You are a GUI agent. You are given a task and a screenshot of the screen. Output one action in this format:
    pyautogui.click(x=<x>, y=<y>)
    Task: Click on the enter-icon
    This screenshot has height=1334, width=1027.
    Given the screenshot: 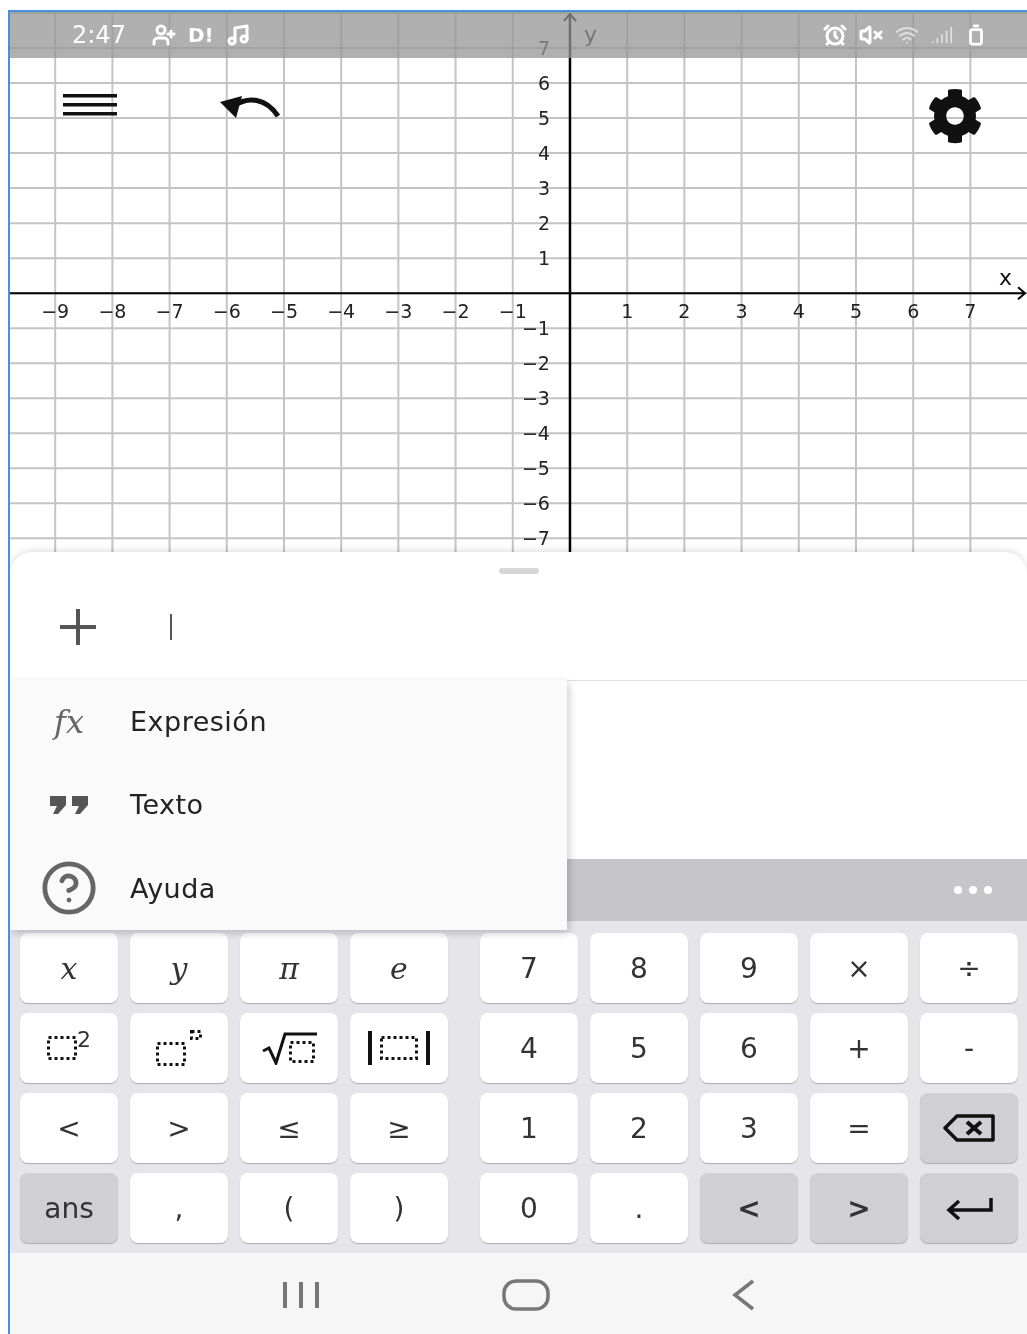 What is the action you would take?
    pyautogui.click(x=969, y=1208)
    